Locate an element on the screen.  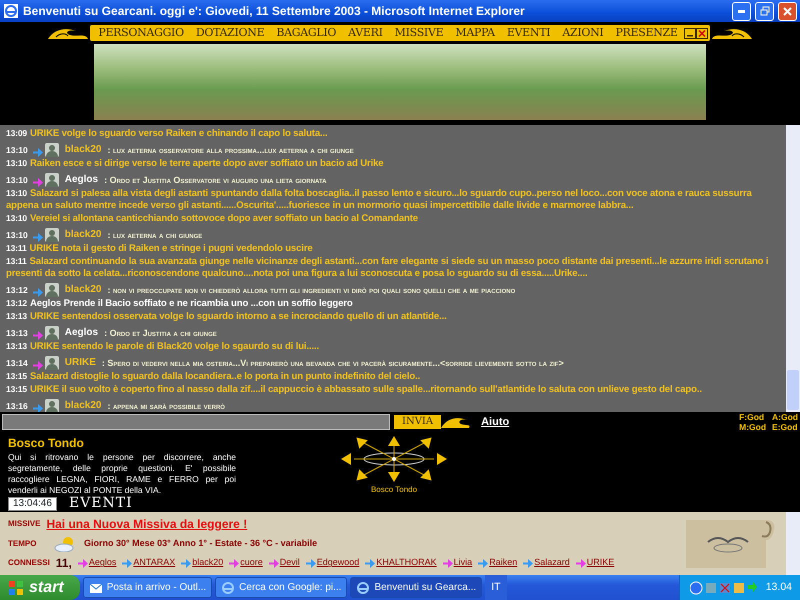
chat-message: 13:11 URIKE nota il gesto di Raiken e stringe i pugni vedendolo uscire is located at coordinates (160, 248).